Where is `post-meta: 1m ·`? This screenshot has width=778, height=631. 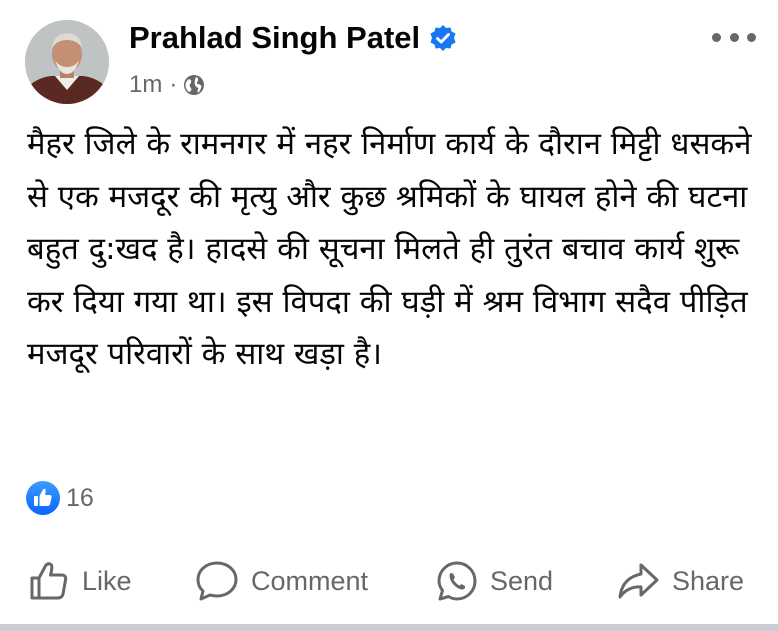
post-meta: 1m · is located at coordinates (167, 85).